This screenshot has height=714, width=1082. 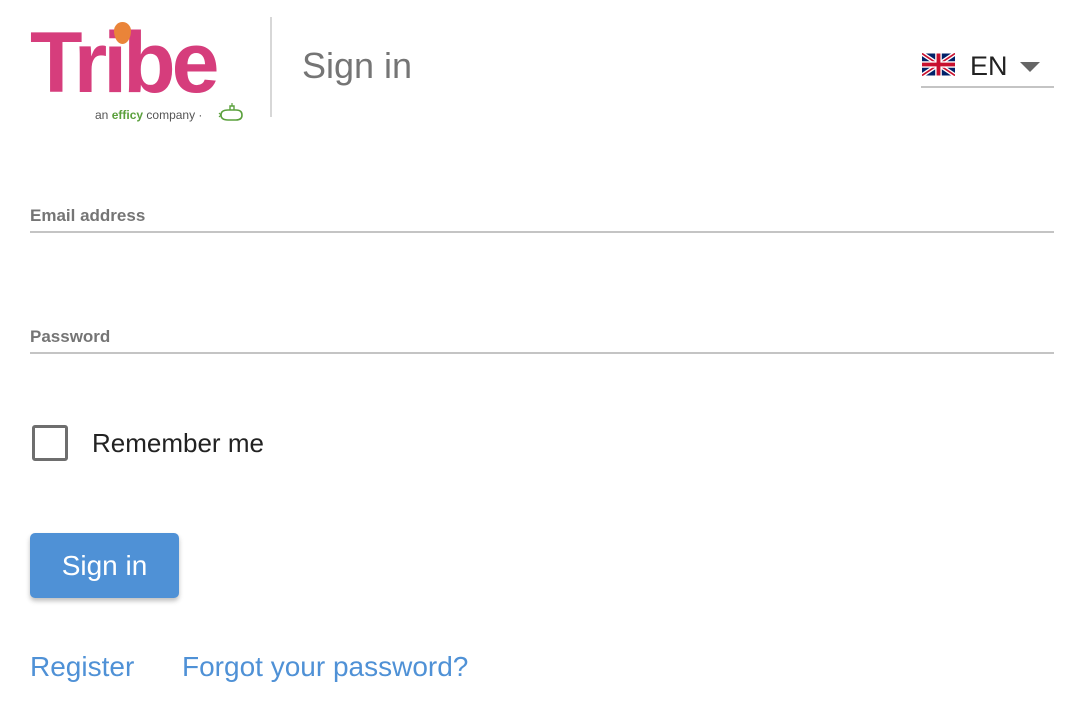 I want to click on tagline-prefix: an, so click(x=102, y=115).